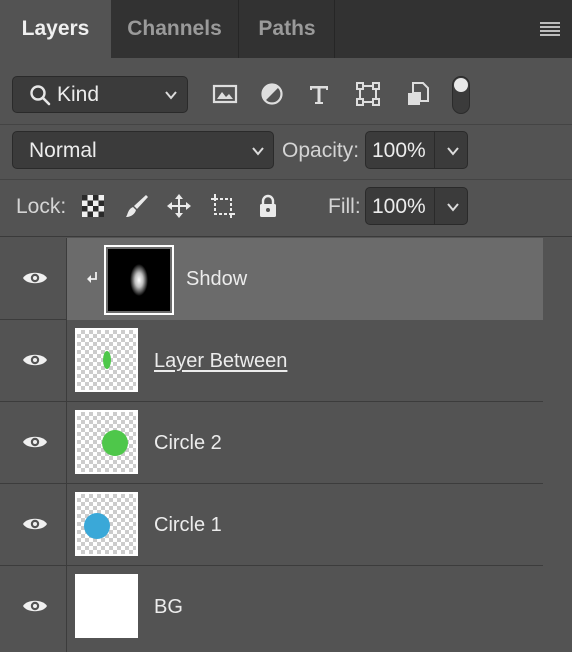 This screenshot has width=572, height=652. What do you see at coordinates (368, 94) in the screenshot?
I see `shape-filter-icon` at bounding box center [368, 94].